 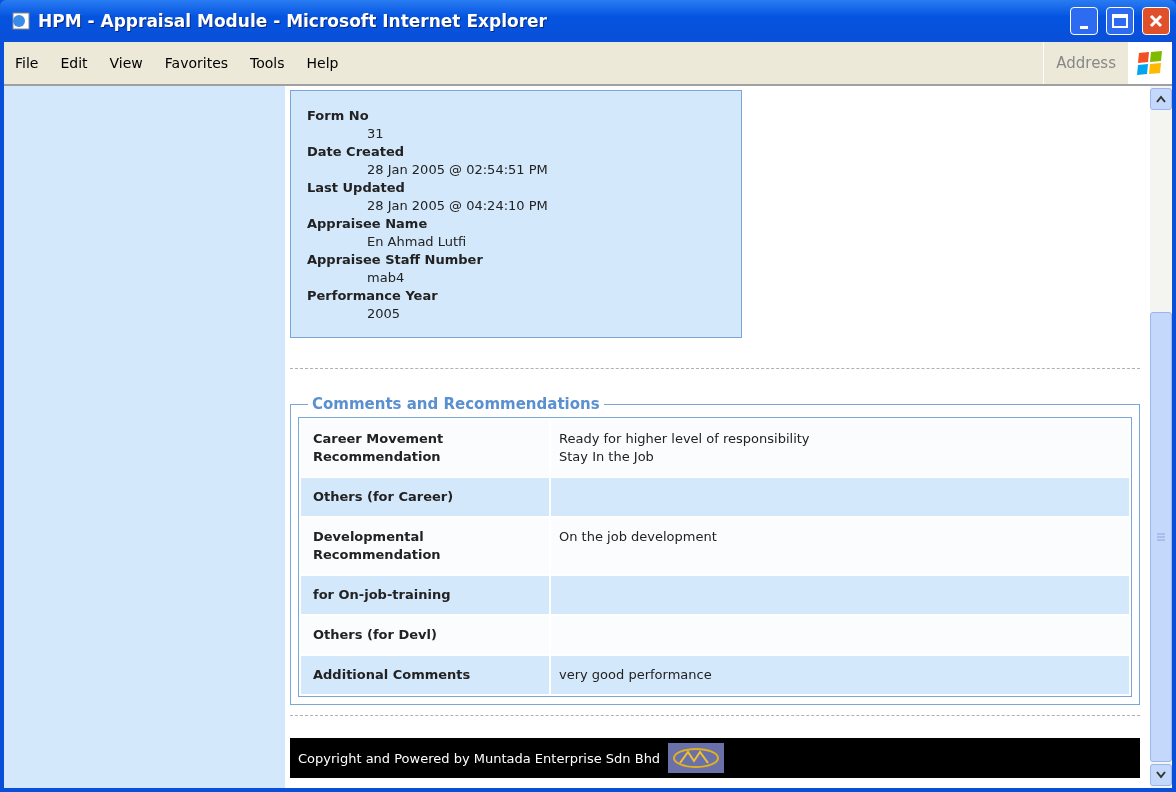 What do you see at coordinates (27, 63) in the screenshot?
I see `menu-item: File` at bounding box center [27, 63].